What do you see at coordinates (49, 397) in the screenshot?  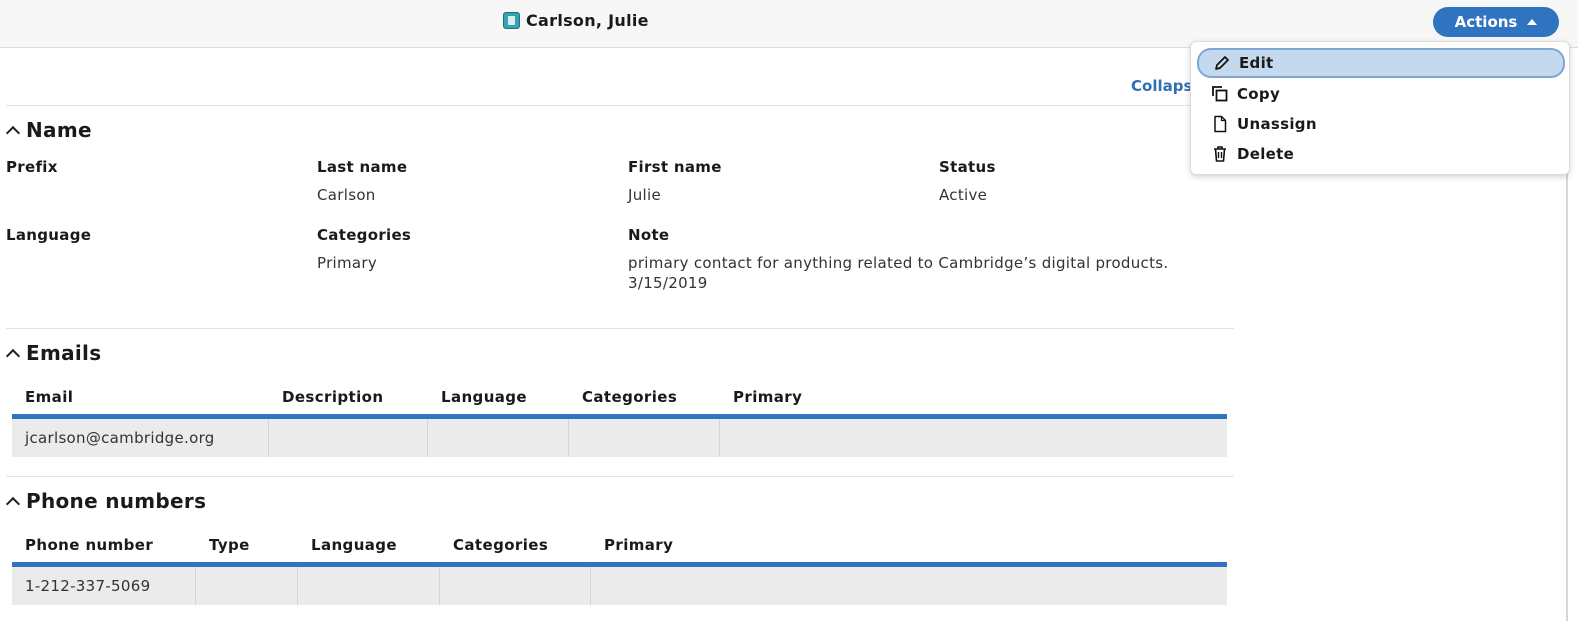 I see `column-header-email: Email` at bounding box center [49, 397].